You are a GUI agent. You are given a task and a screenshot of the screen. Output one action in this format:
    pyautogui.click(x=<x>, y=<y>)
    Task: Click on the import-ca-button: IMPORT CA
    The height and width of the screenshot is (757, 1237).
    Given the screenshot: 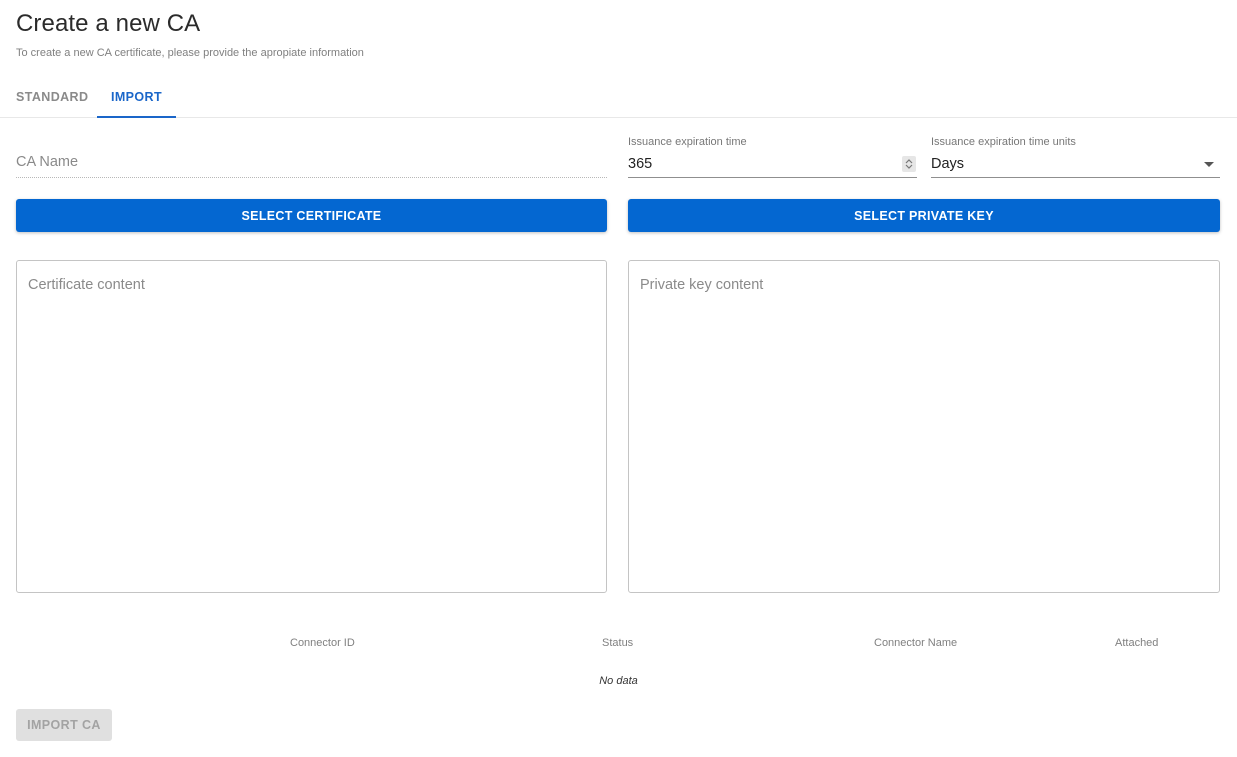 What is the action you would take?
    pyautogui.click(x=64, y=725)
    